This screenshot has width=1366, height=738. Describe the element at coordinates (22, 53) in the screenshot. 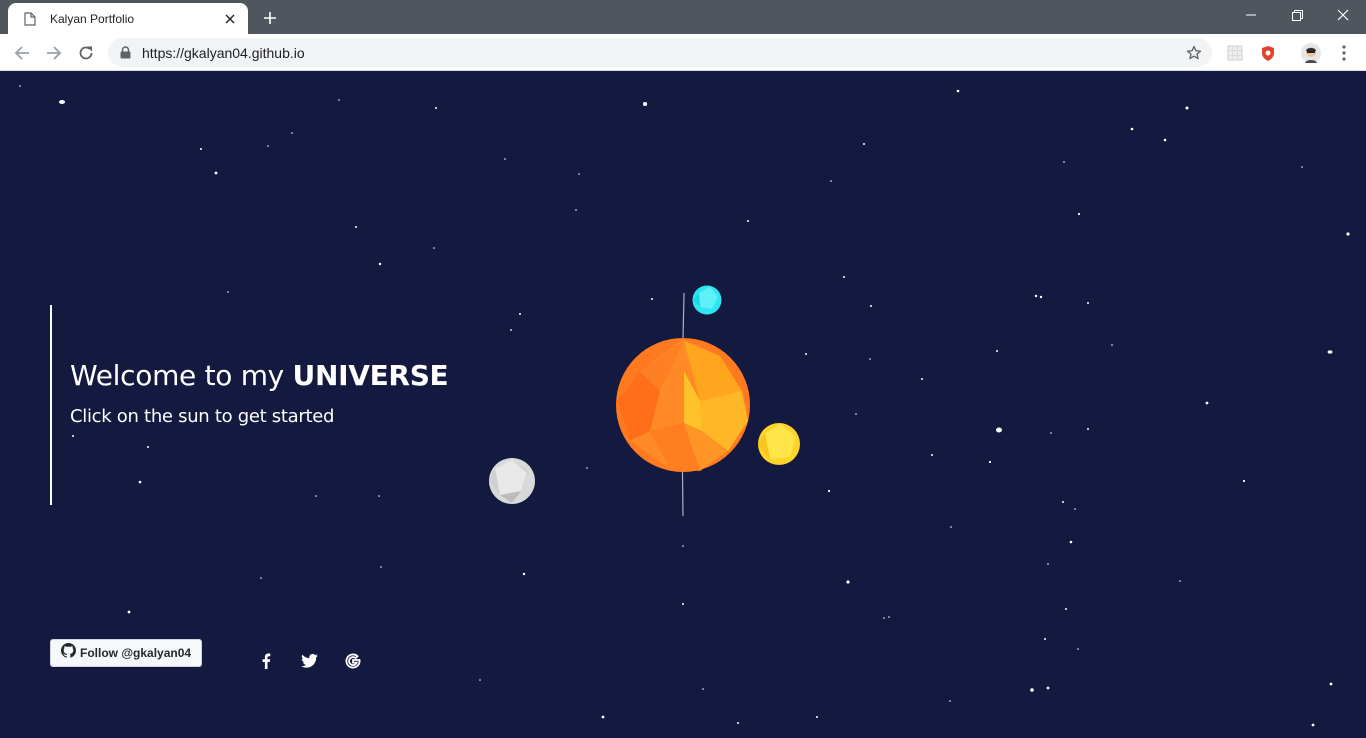

I see `back-icon` at that location.